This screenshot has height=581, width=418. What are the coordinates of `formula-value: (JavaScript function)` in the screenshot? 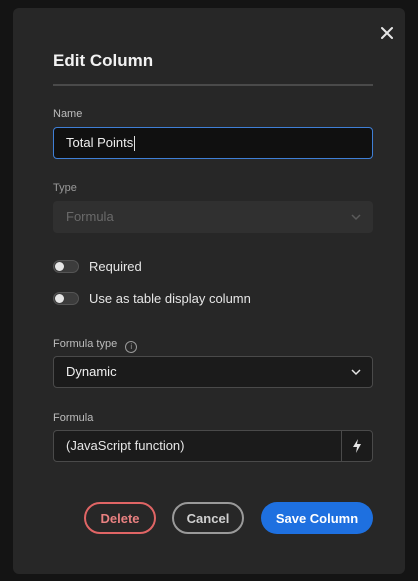 It's located at (197, 446).